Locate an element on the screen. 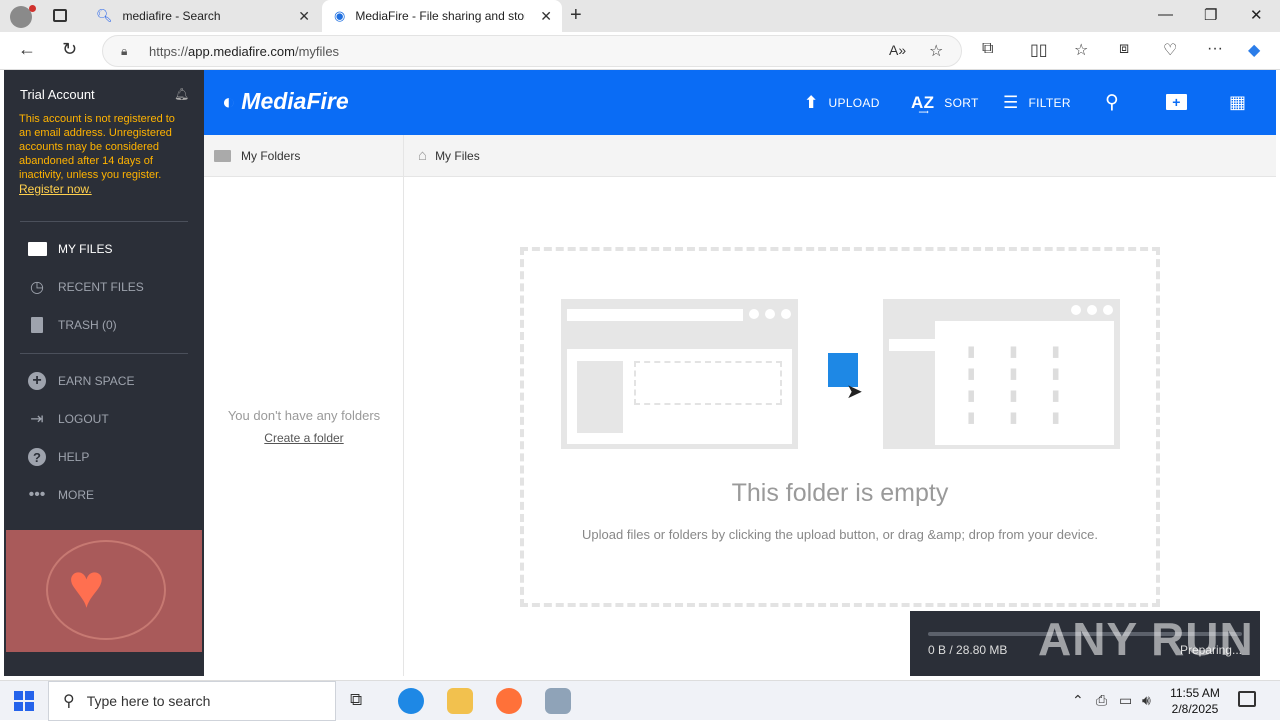  heart-icon: ♥ is located at coordinates (86, 586).